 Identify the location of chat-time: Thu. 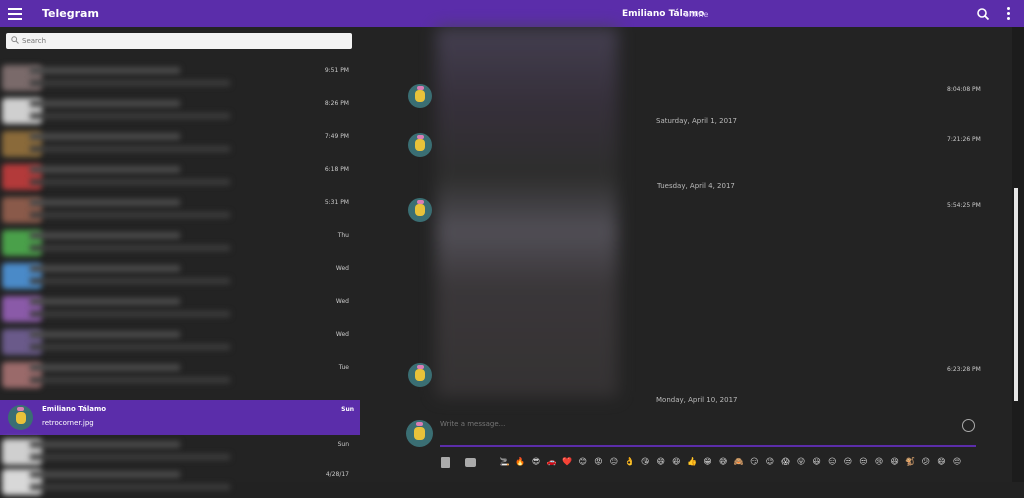
(343, 235).